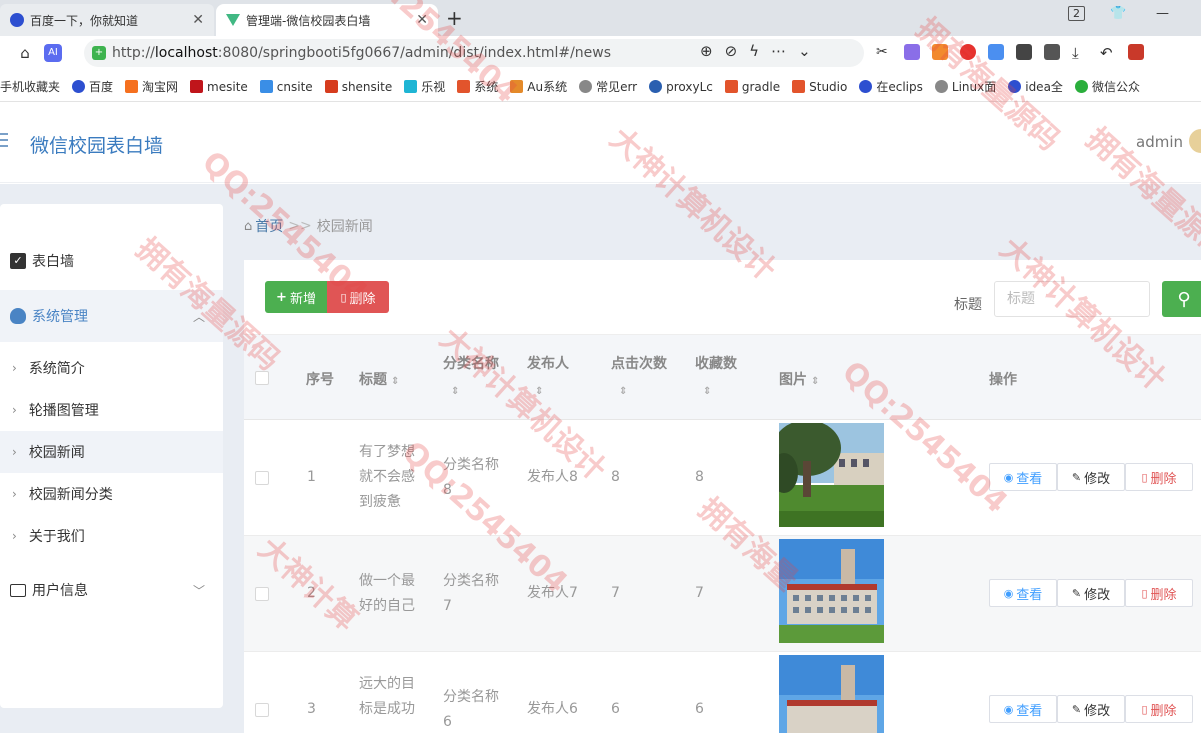  What do you see at coordinates (477, 86) in the screenshot?
I see `bookmark-item: 系统` at bounding box center [477, 86].